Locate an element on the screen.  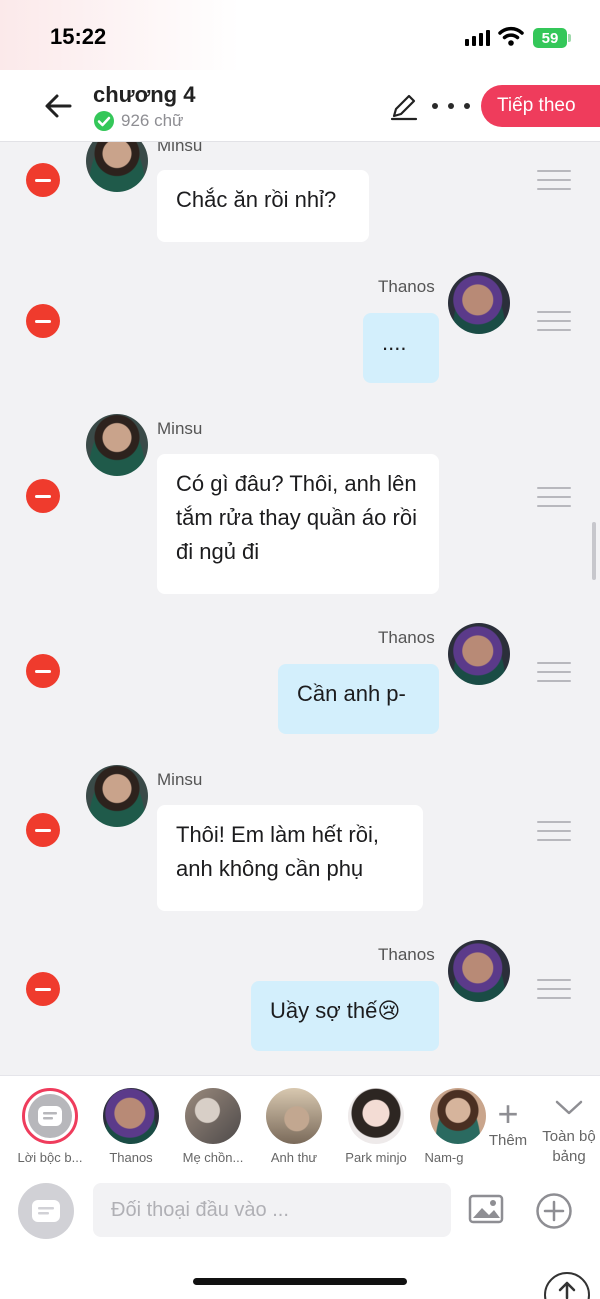
cellular-signal-icon is located at coordinates (477, 38).